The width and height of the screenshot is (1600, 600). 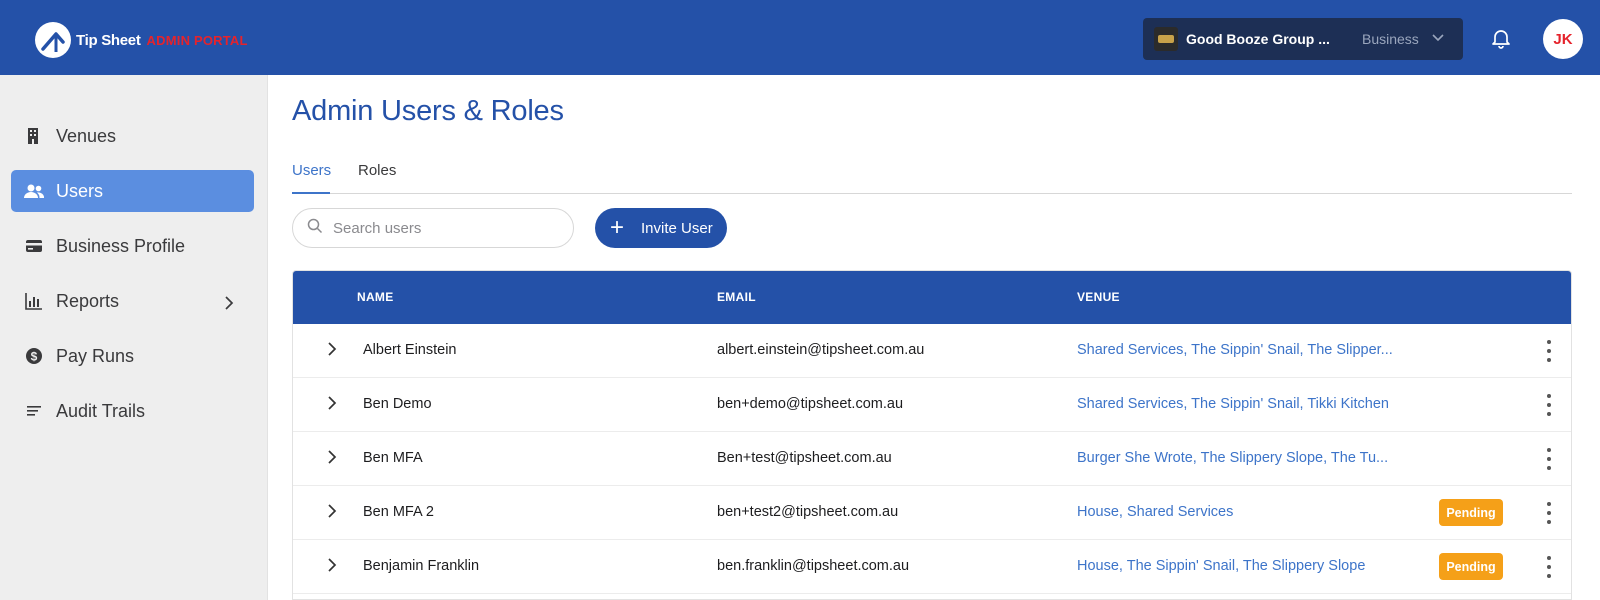 I want to click on tab-roles: Roles, so click(x=377, y=170).